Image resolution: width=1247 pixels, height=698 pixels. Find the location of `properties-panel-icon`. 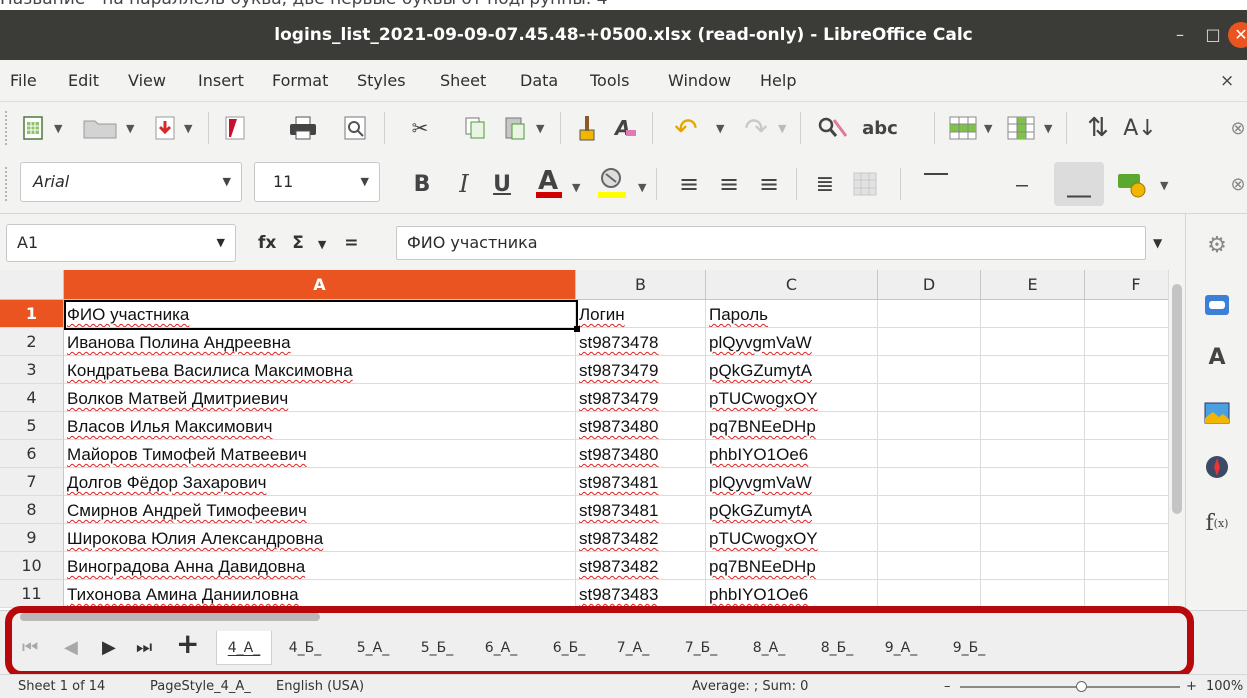

properties-panel-icon is located at coordinates (1217, 305).